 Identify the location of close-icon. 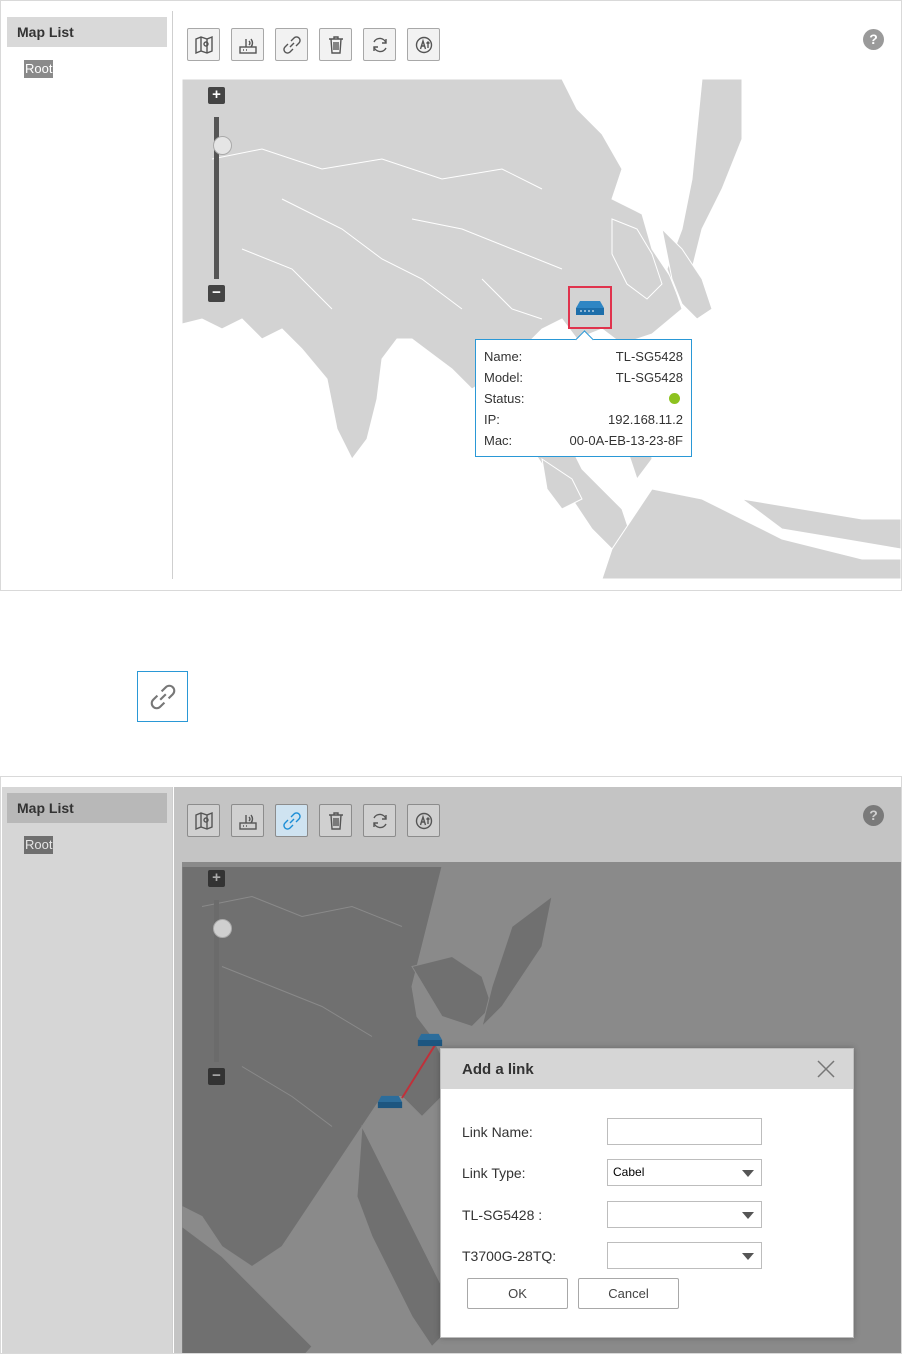
(826, 1069).